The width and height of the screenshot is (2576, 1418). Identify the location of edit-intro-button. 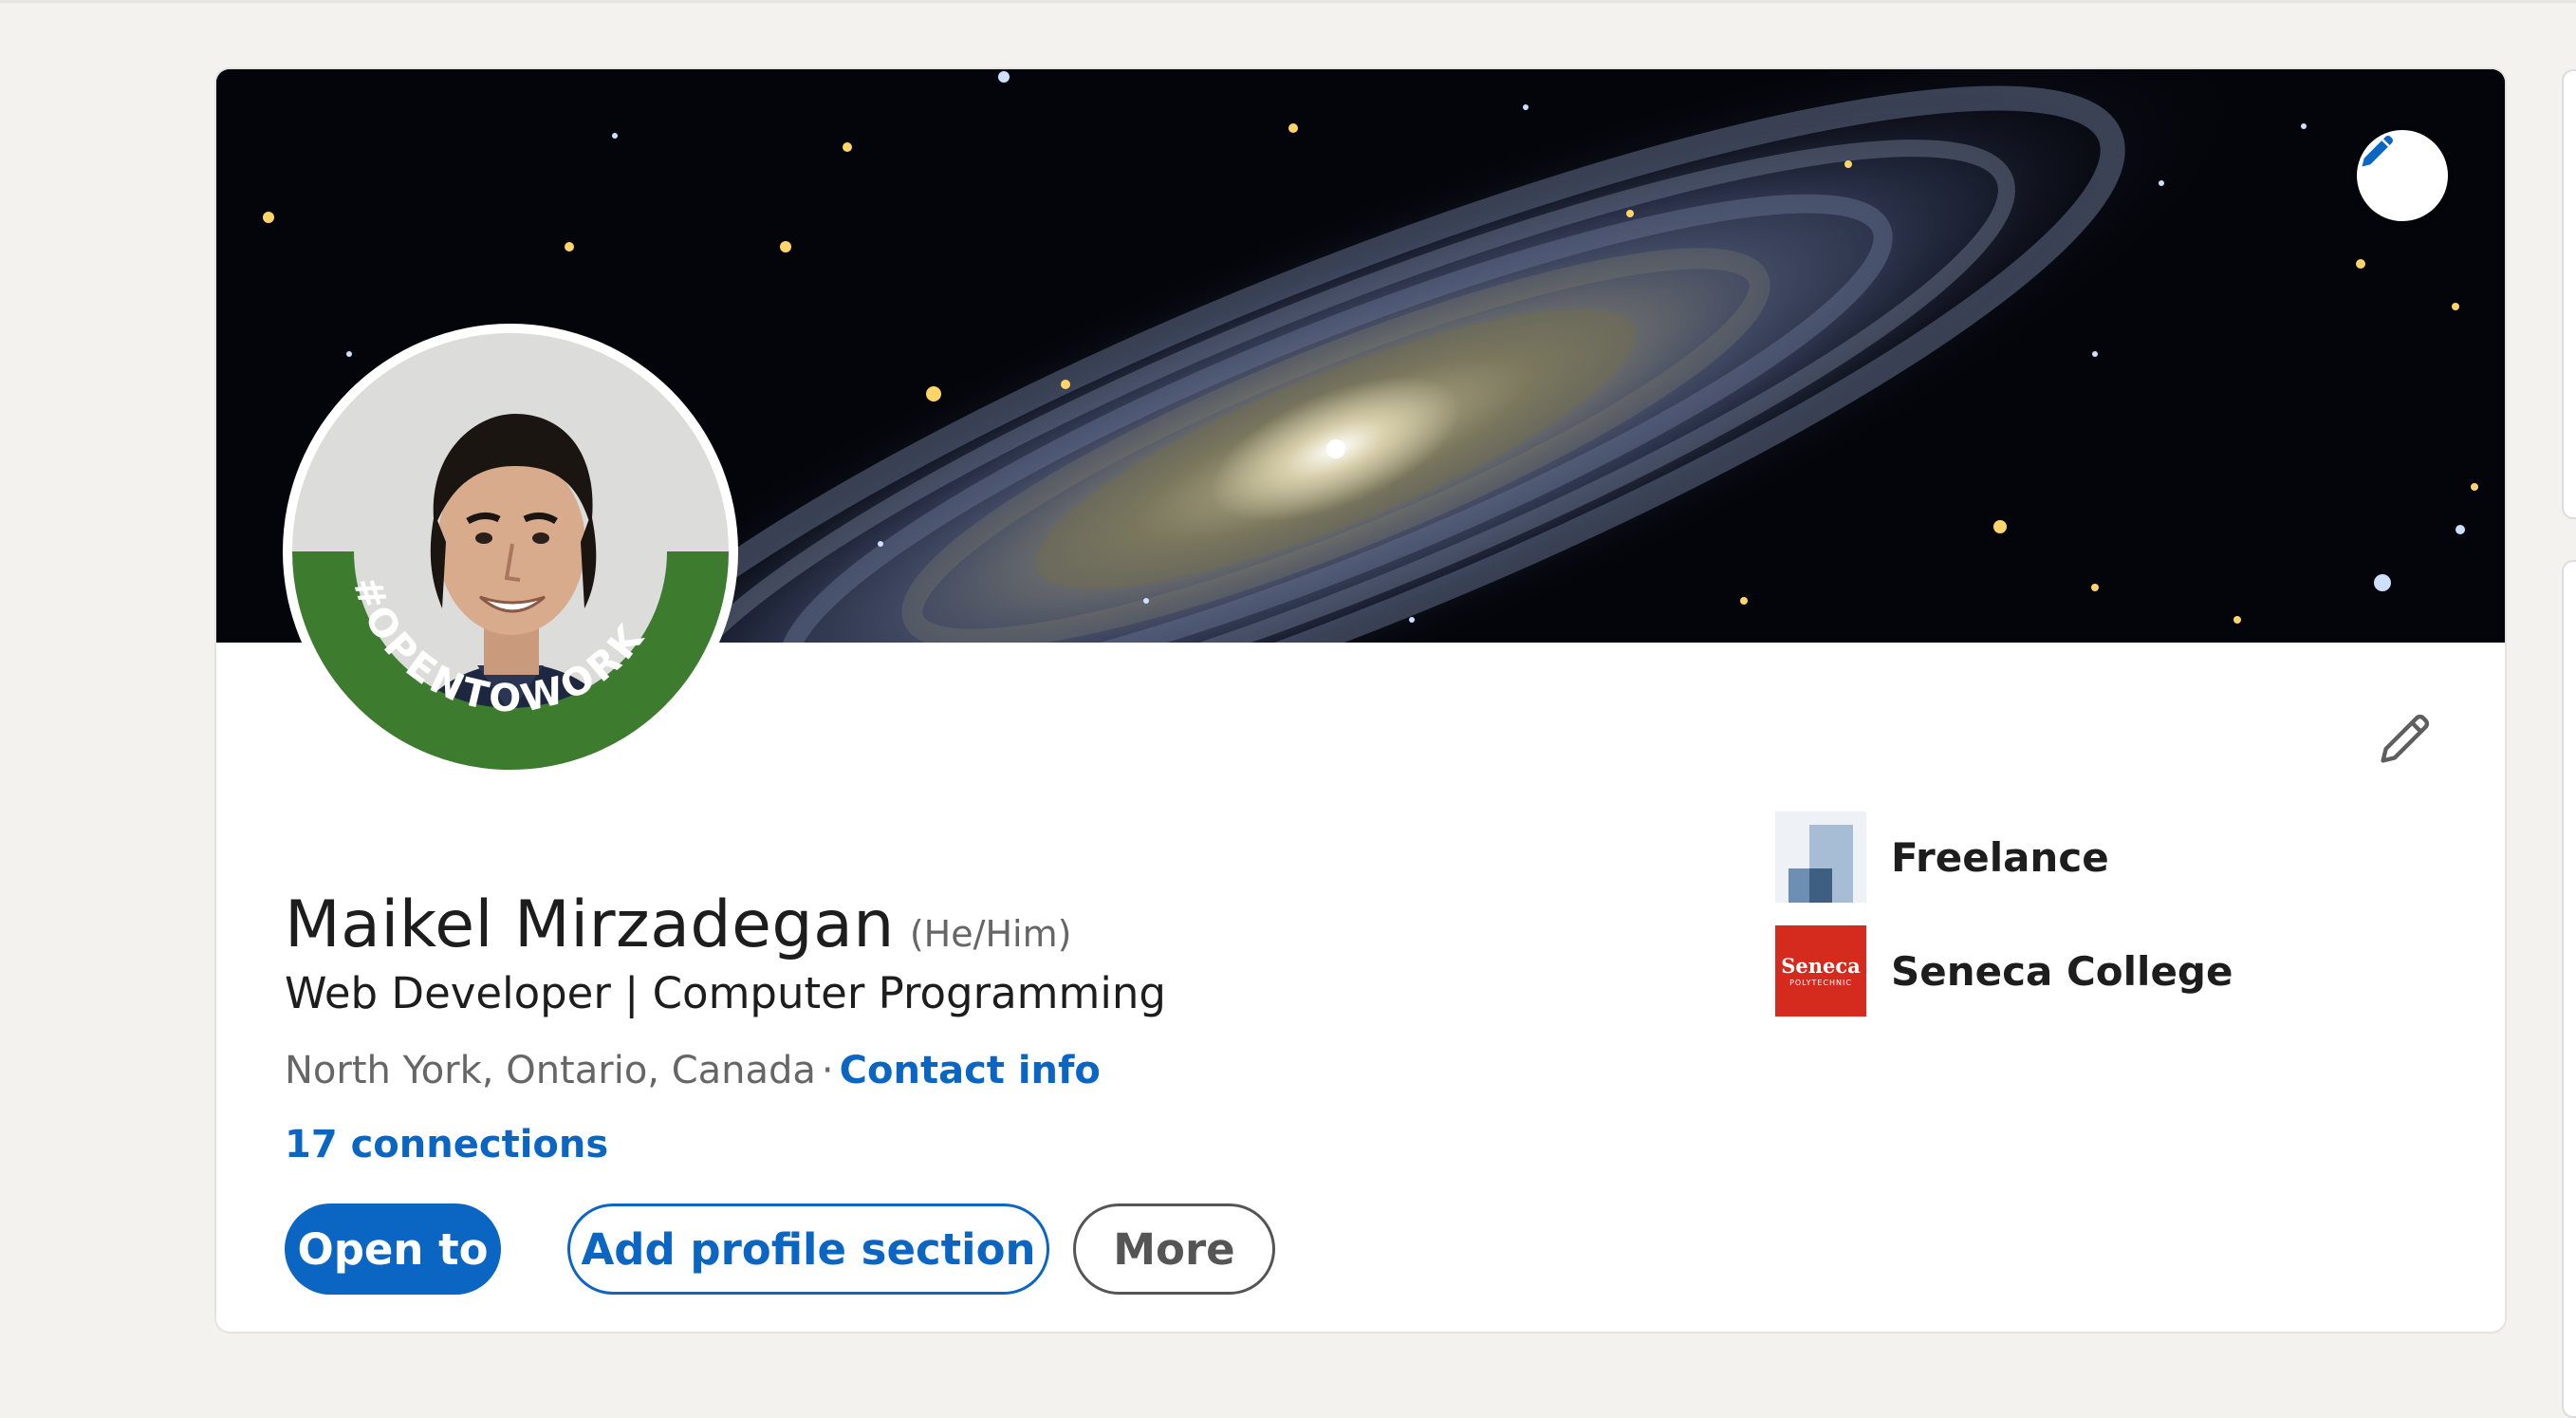
(2405, 738).